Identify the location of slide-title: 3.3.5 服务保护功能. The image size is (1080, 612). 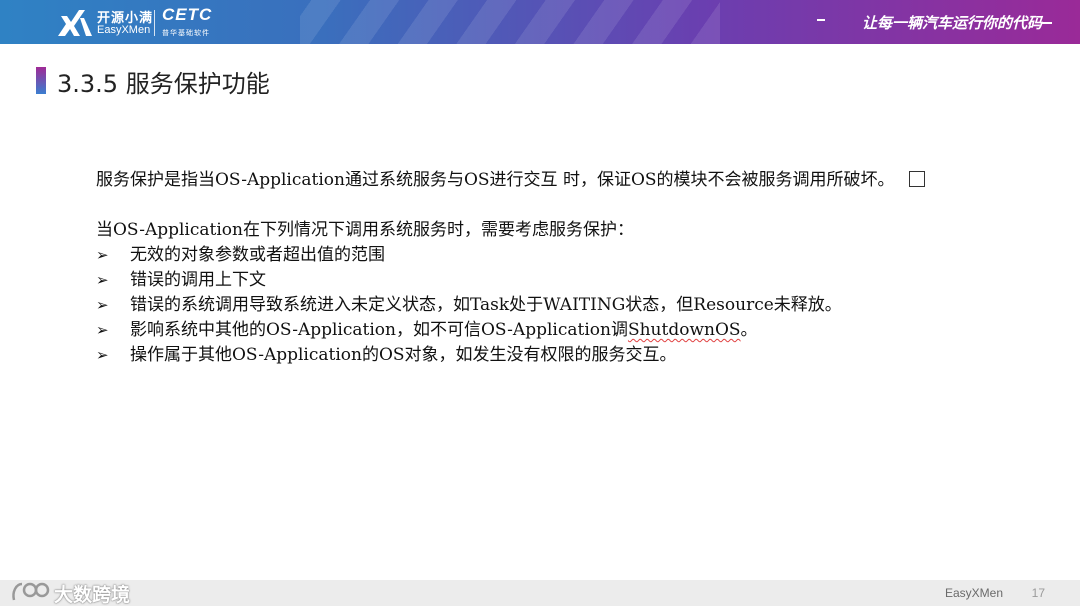
(163, 84).